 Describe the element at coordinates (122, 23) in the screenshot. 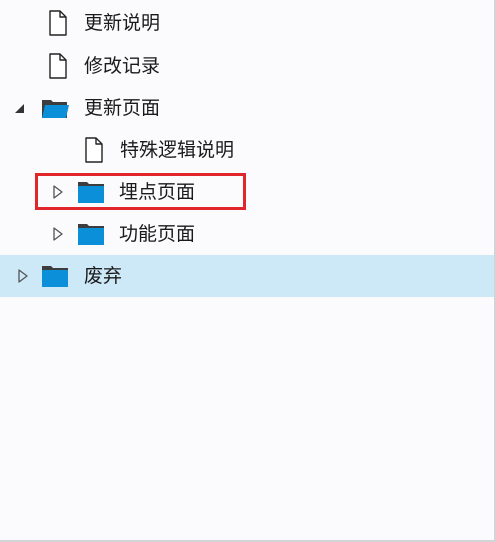

I see `tree-item-label: 更新说明` at that location.